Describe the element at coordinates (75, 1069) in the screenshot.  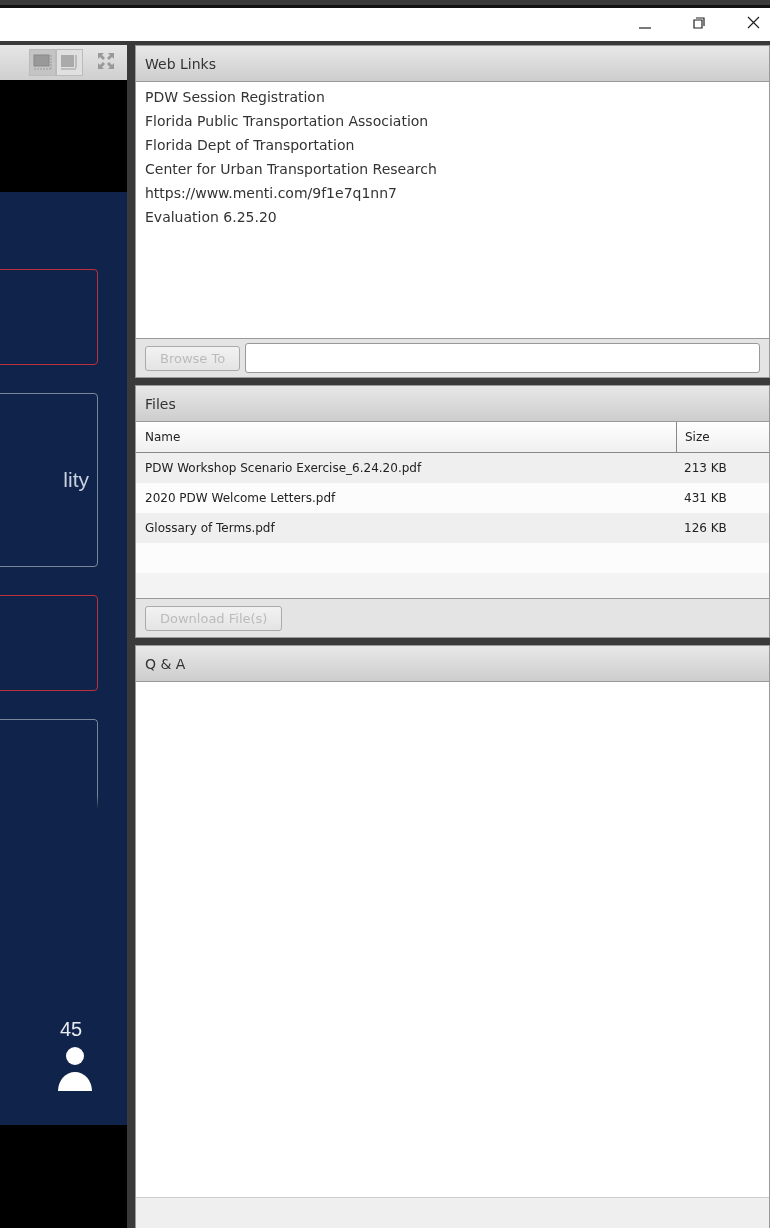
I see `person-icon` at that location.